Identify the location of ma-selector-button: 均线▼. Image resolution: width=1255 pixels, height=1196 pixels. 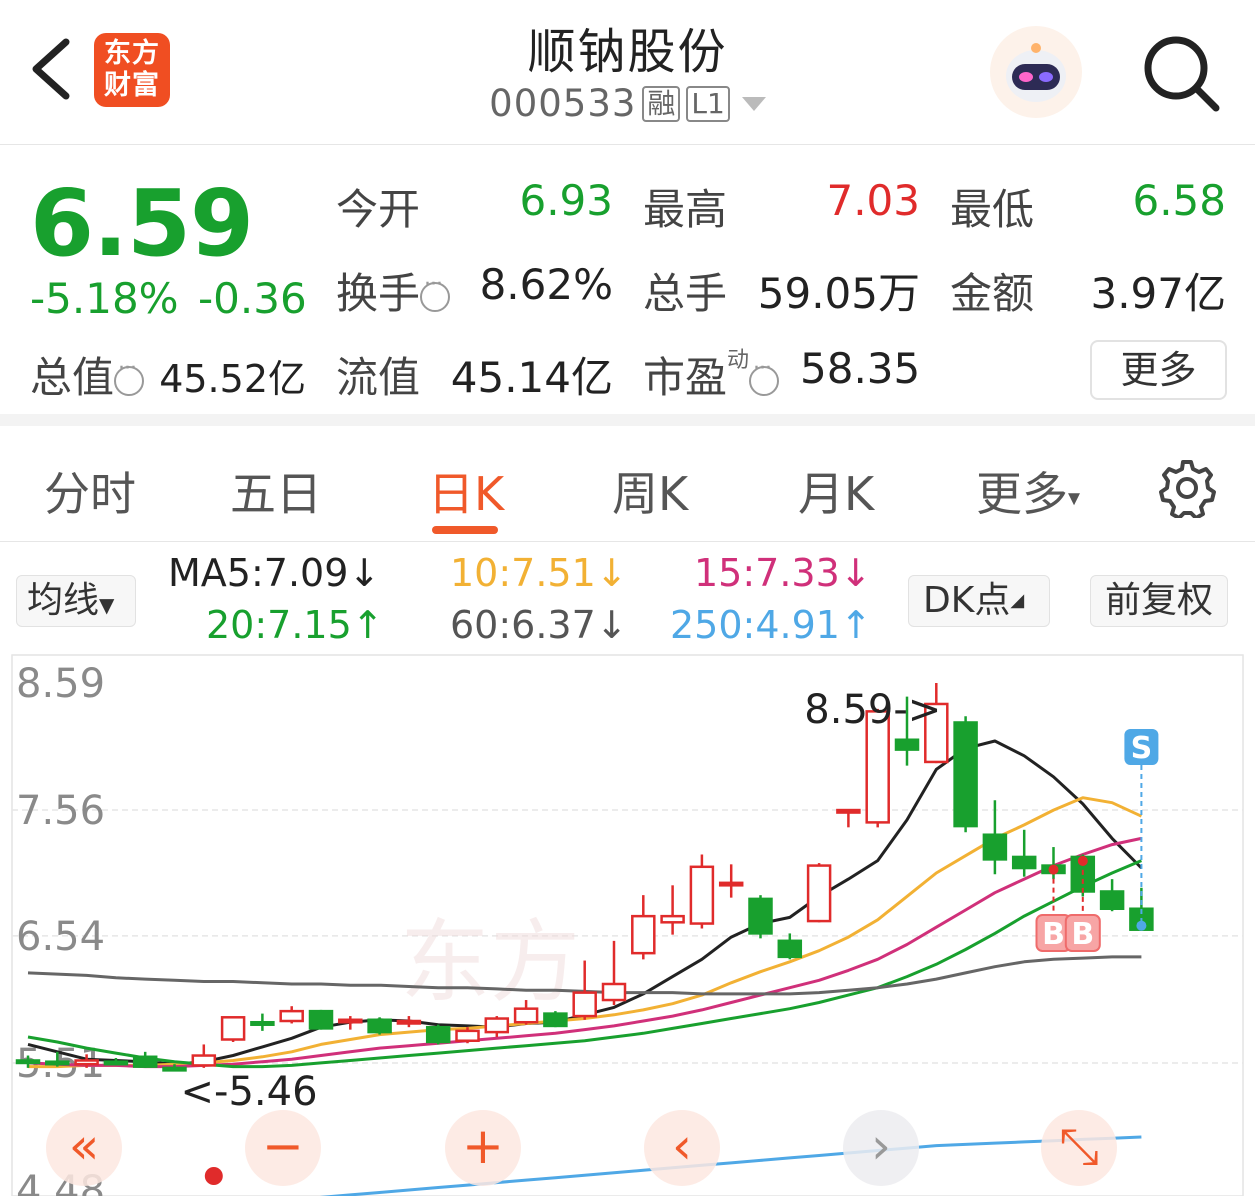
(76, 601).